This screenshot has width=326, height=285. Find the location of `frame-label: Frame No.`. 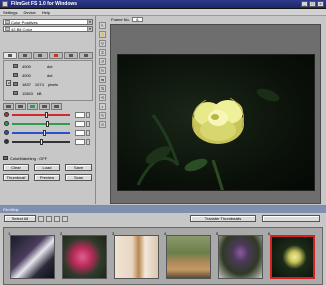

frame-label: Frame No. is located at coordinates (120, 19).